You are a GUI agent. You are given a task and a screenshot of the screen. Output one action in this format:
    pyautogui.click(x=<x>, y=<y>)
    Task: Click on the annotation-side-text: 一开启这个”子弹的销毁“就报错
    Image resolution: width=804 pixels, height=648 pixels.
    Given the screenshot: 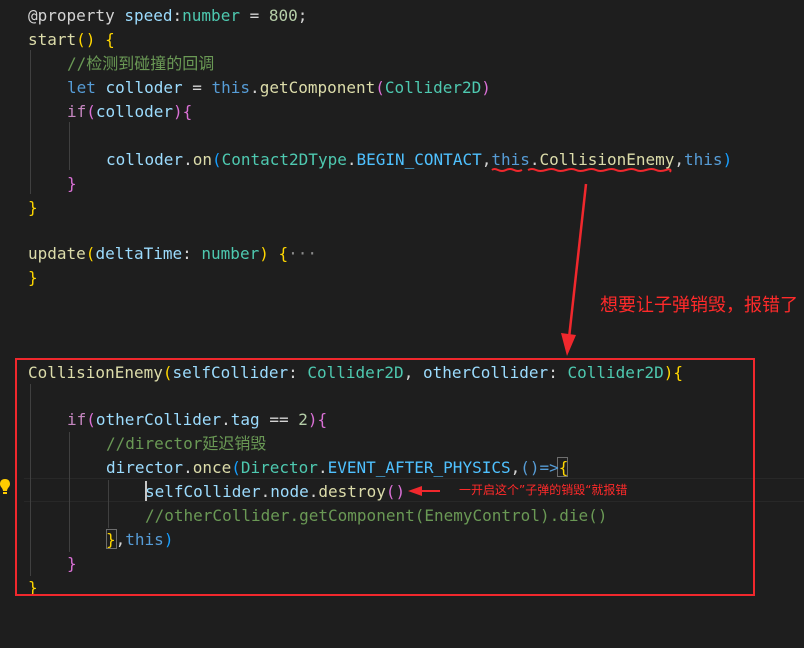 What is the action you would take?
    pyautogui.click(x=543, y=490)
    